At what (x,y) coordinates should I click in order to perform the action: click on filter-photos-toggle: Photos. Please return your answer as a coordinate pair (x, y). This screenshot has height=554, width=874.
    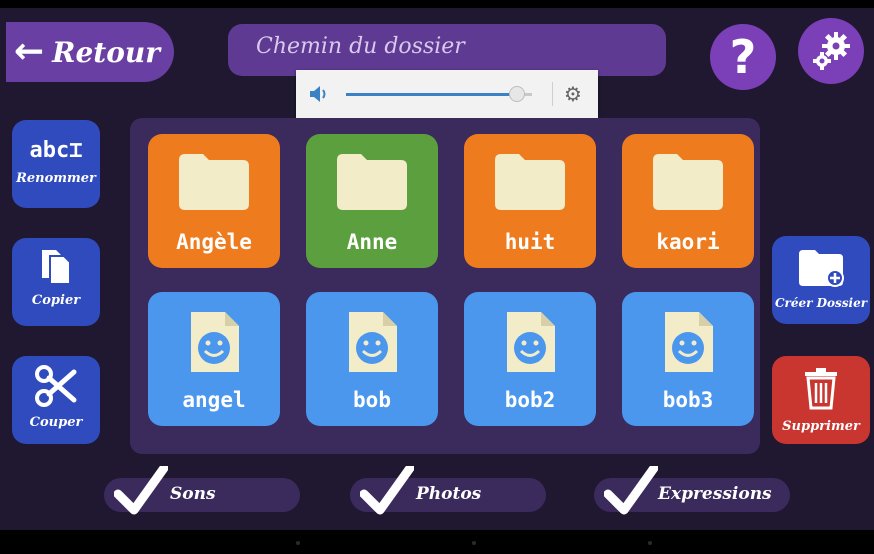
    Looking at the image, I should click on (448, 490).